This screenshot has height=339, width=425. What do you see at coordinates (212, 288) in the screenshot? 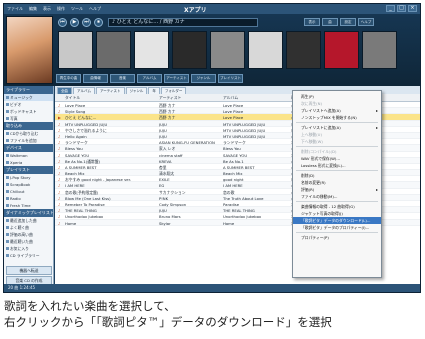
I see `status-bar: 20 曲 1:24:45` at bounding box center [212, 288].